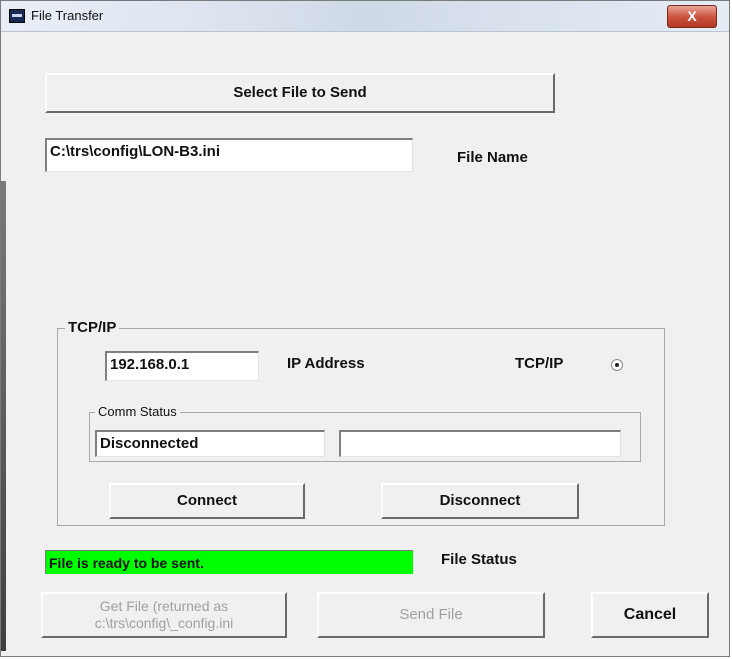  What do you see at coordinates (17, 16) in the screenshot?
I see `app-icon` at bounding box center [17, 16].